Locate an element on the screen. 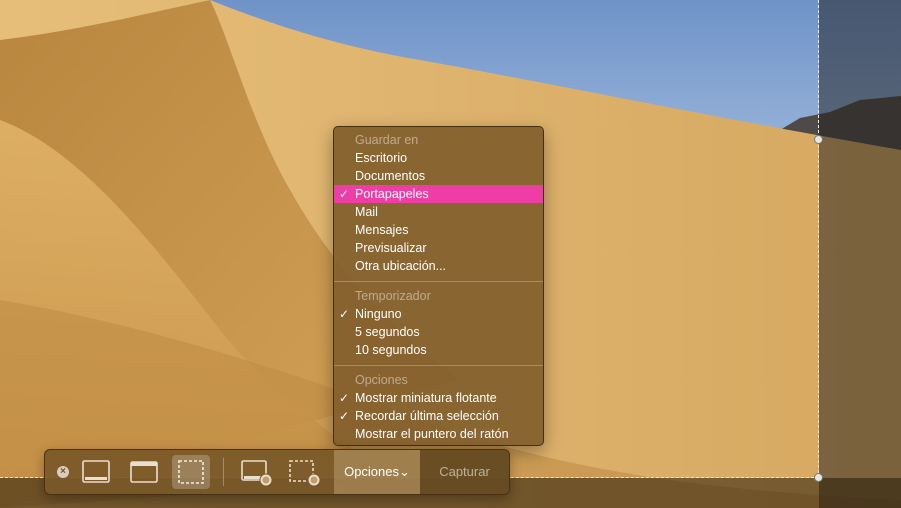 The width and height of the screenshot is (901, 508). capture-entire-screen-button is located at coordinates (96, 472).